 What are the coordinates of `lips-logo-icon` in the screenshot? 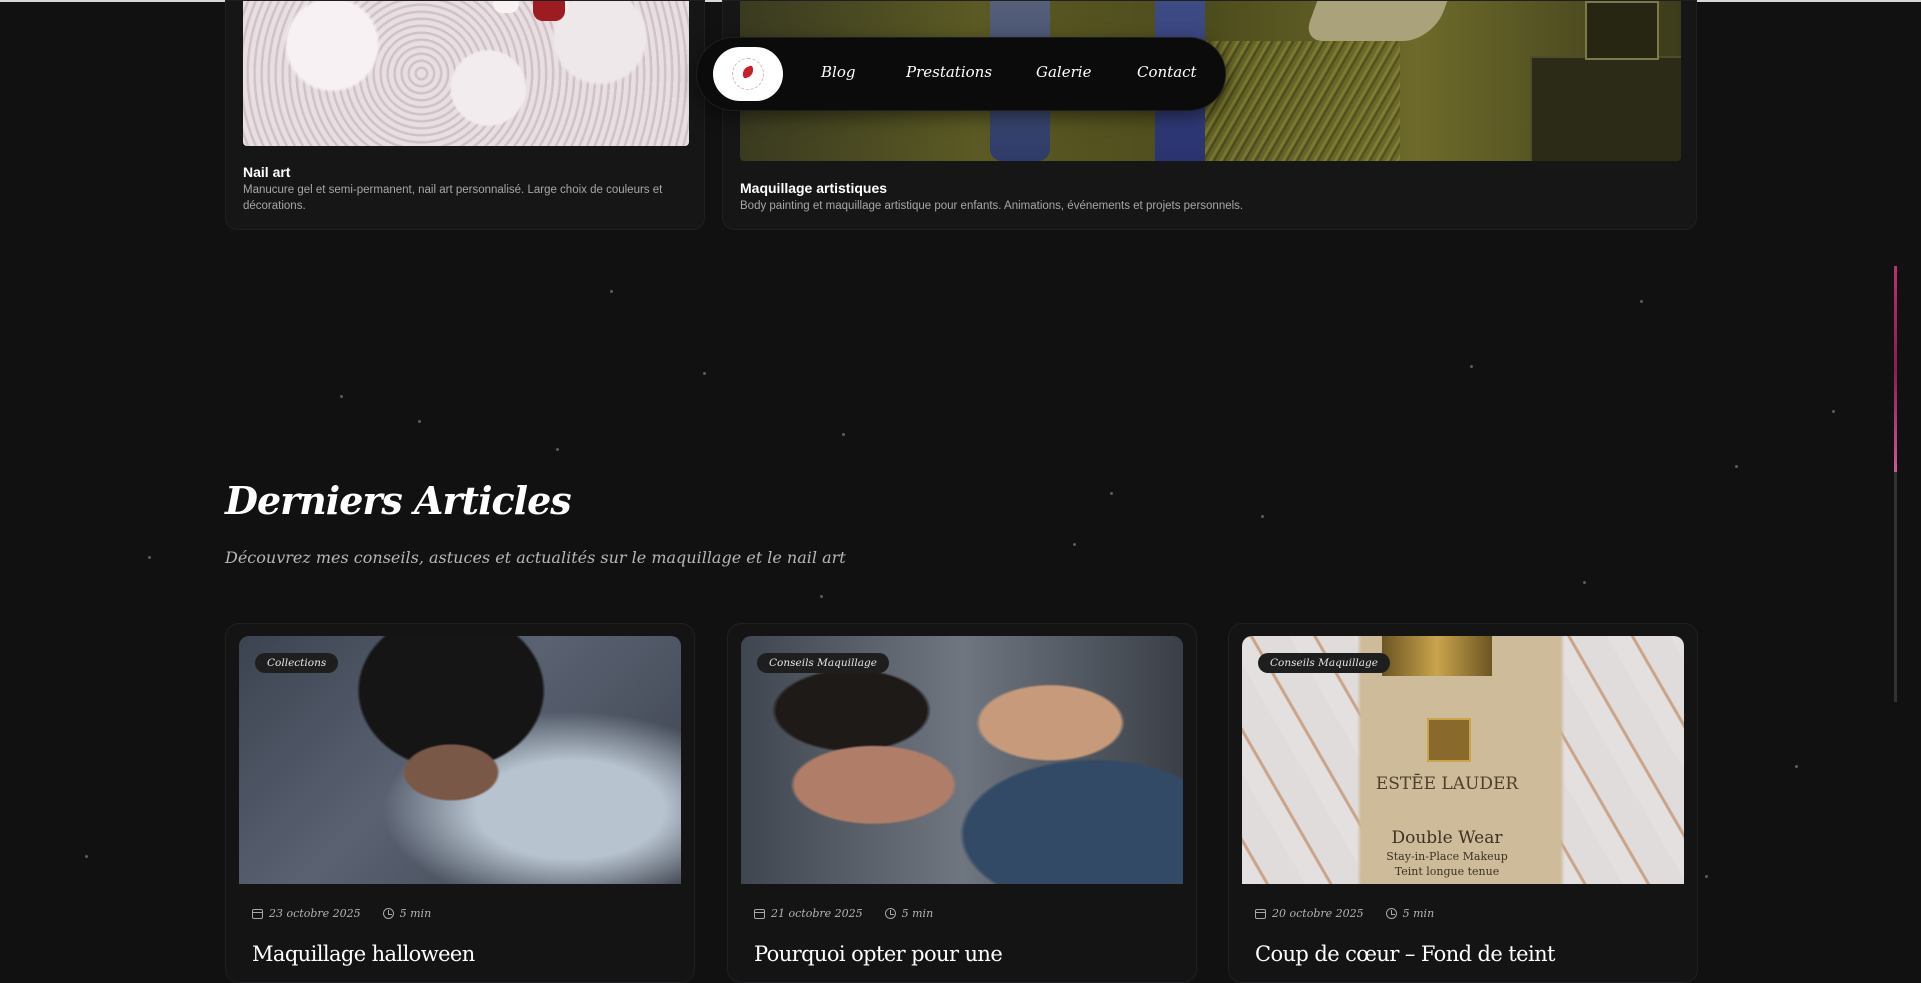 It's located at (748, 74).